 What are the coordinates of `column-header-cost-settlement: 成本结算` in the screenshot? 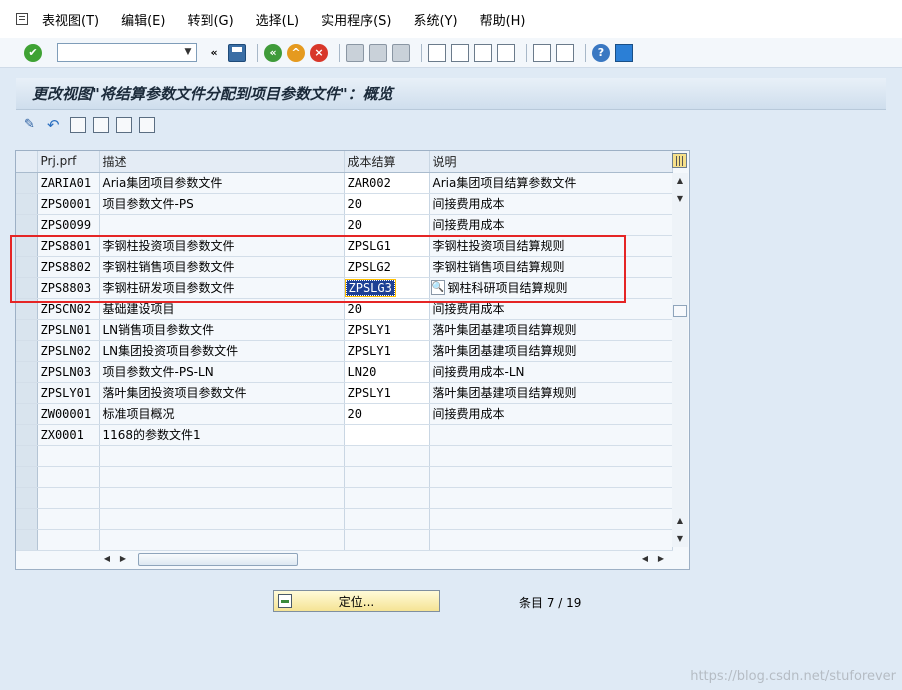 It's located at (387, 162).